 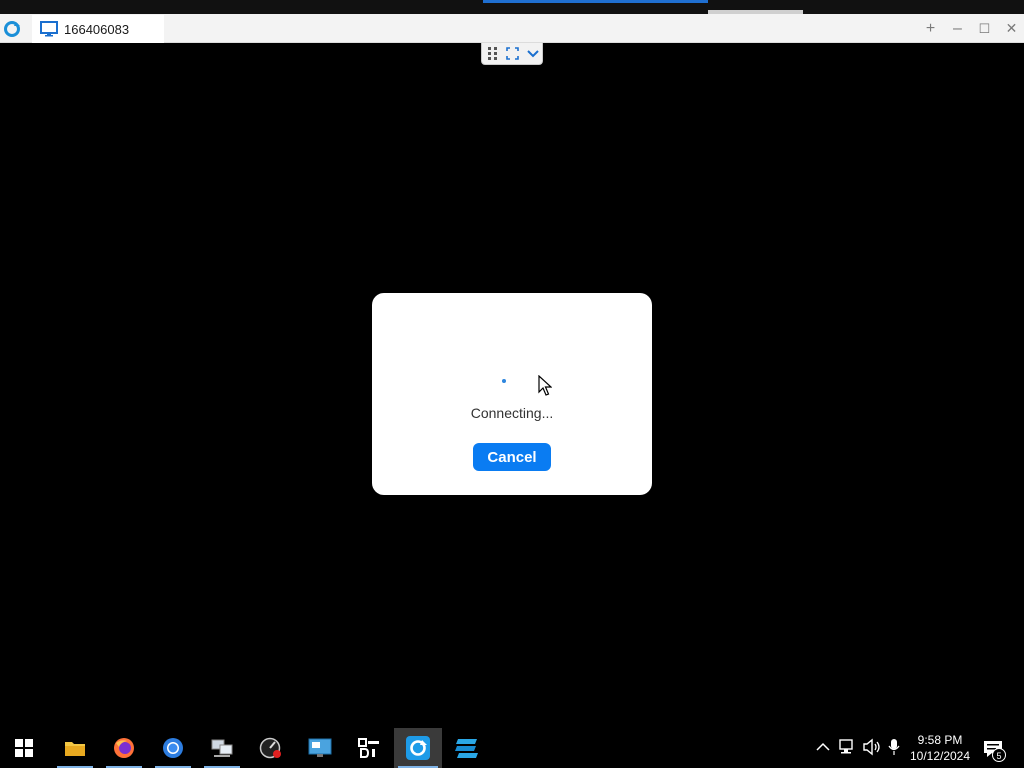 What do you see at coordinates (493, 53) in the screenshot?
I see `drag-handle-icon` at bounding box center [493, 53].